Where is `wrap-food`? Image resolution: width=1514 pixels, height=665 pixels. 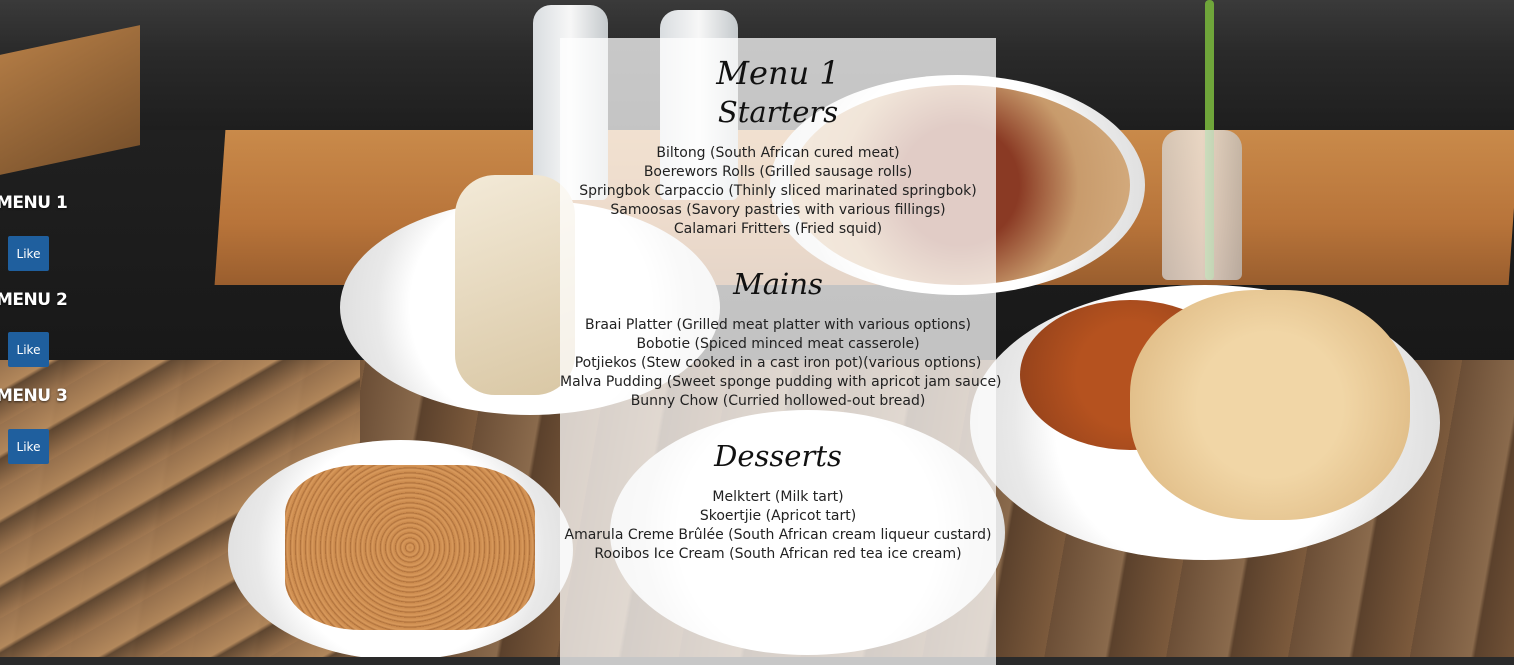
wrap-food is located at coordinates (515, 285).